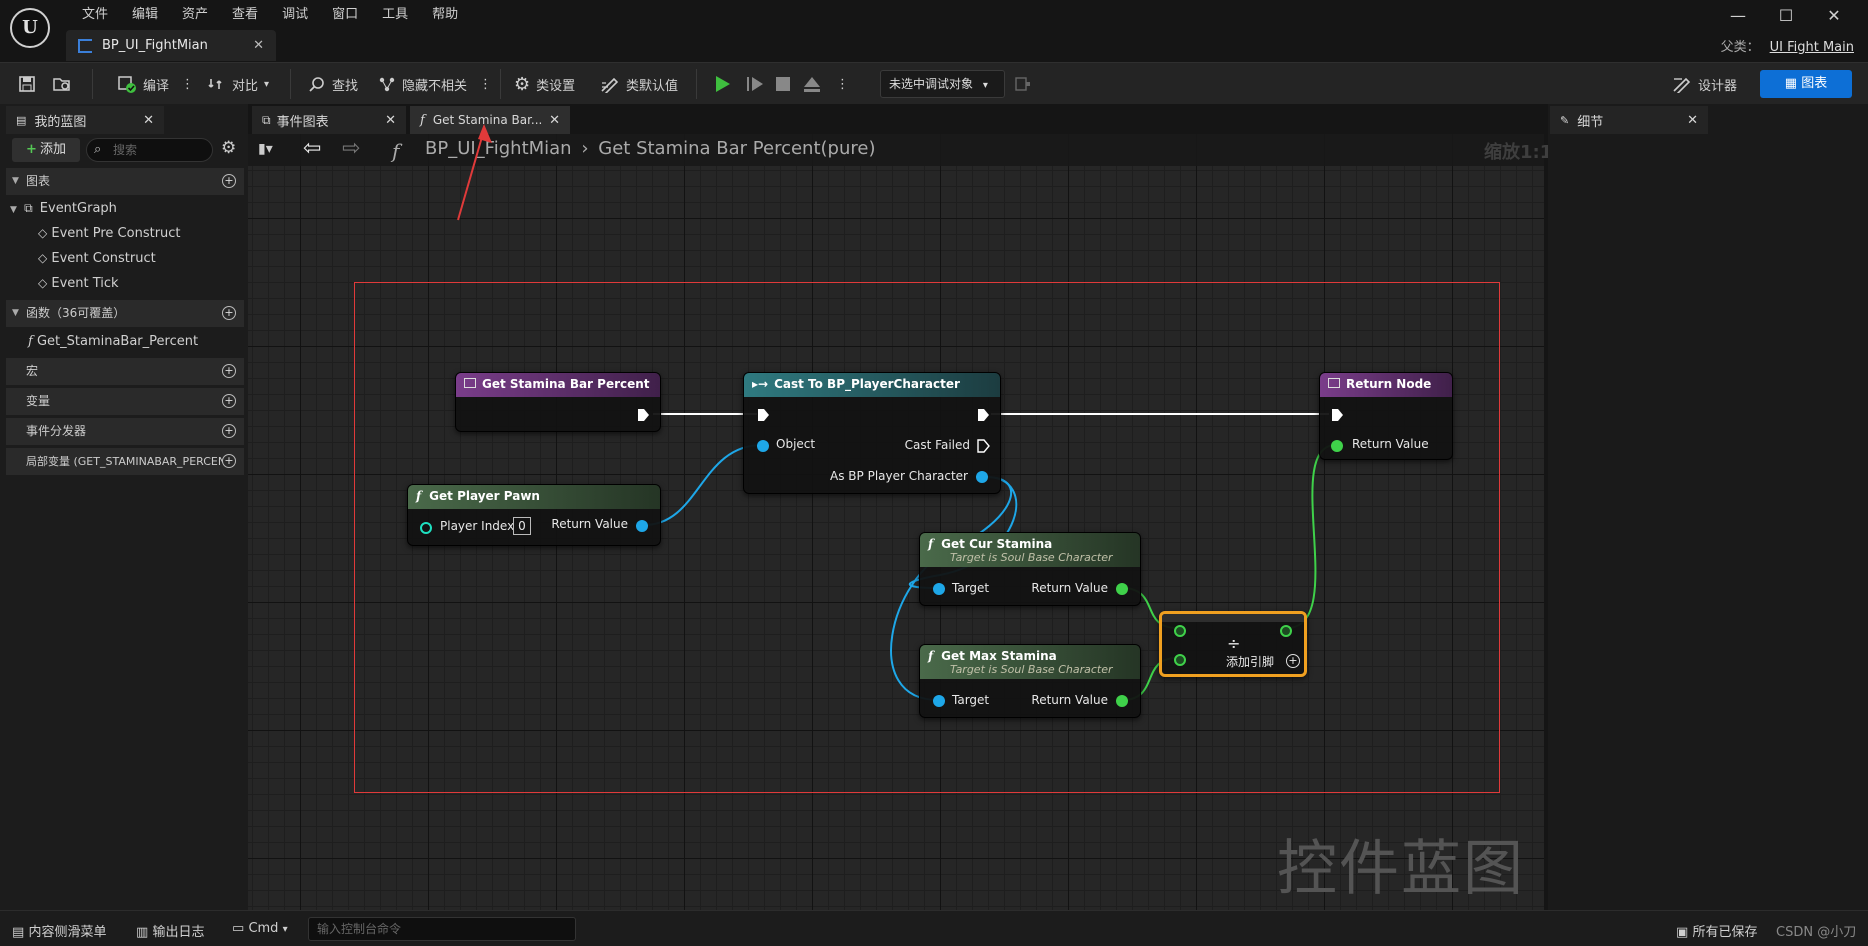  What do you see at coordinates (170, 930) in the screenshot?
I see `output-log-button: ▥ 输出日志` at bounding box center [170, 930].